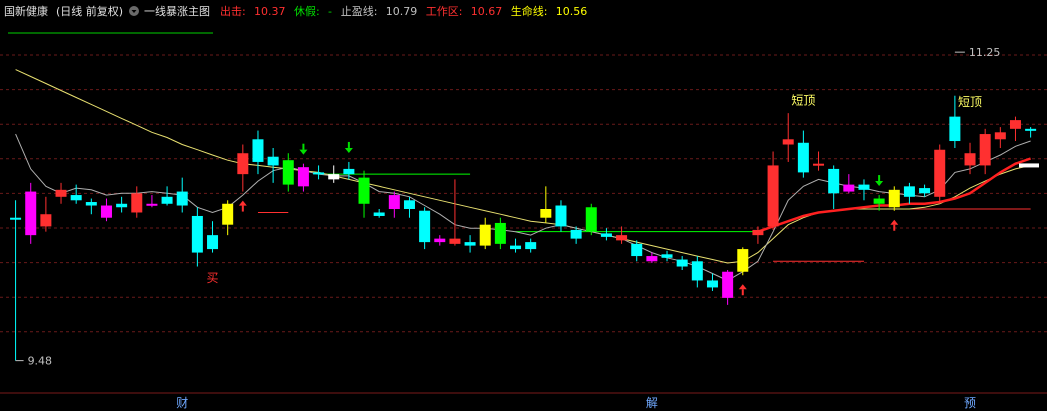  I want to click on stat-value: 10.37, so click(270, 11).